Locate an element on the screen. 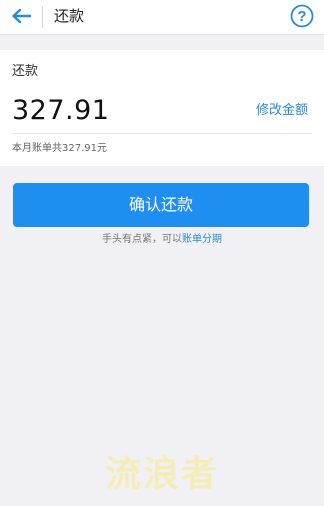  modify-amount-link: 修改金额 is located at coordinates (282, 111).